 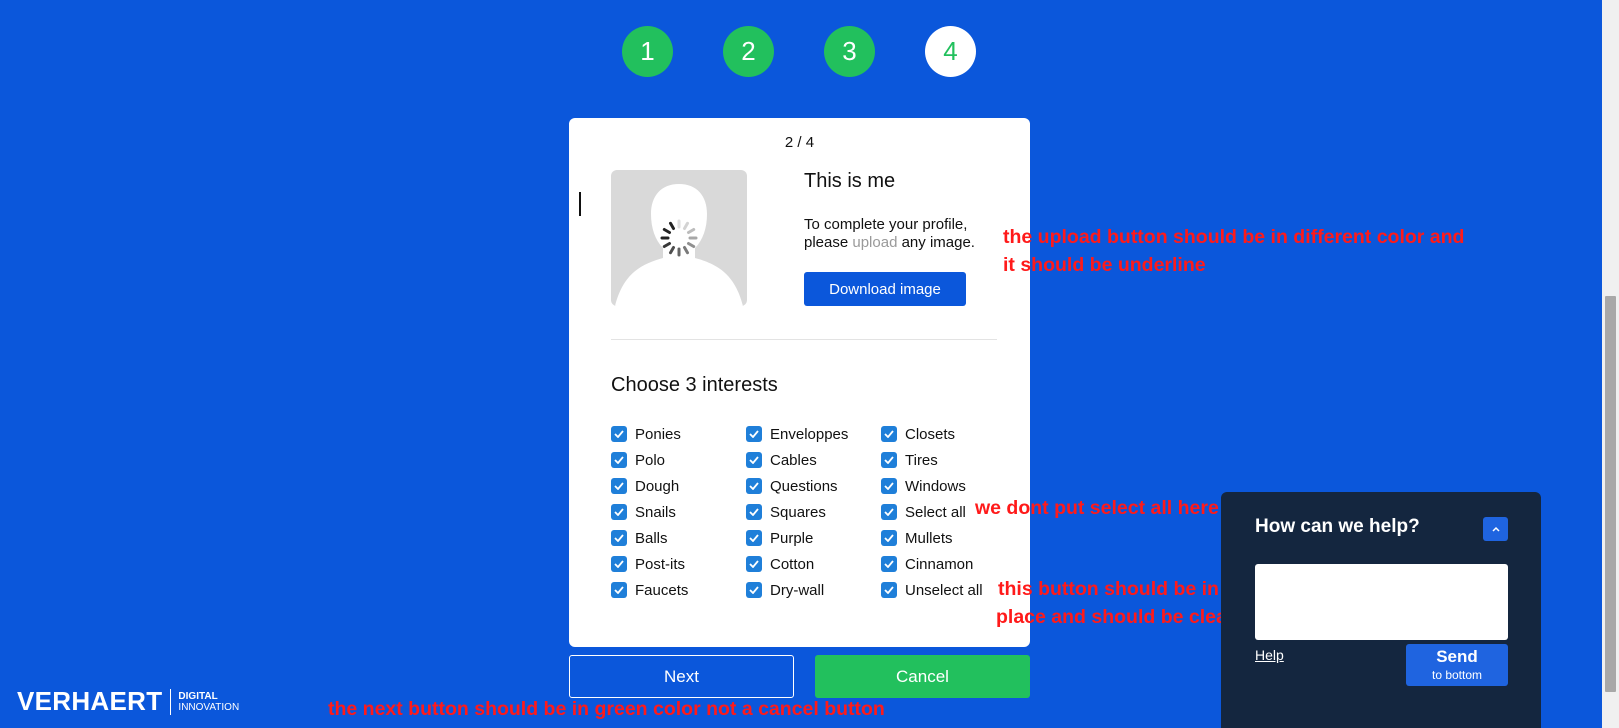 What do you see at coordinates (647, 51) in the screenshot?
I see `step-1: 1` at bounding box center [647, 51].